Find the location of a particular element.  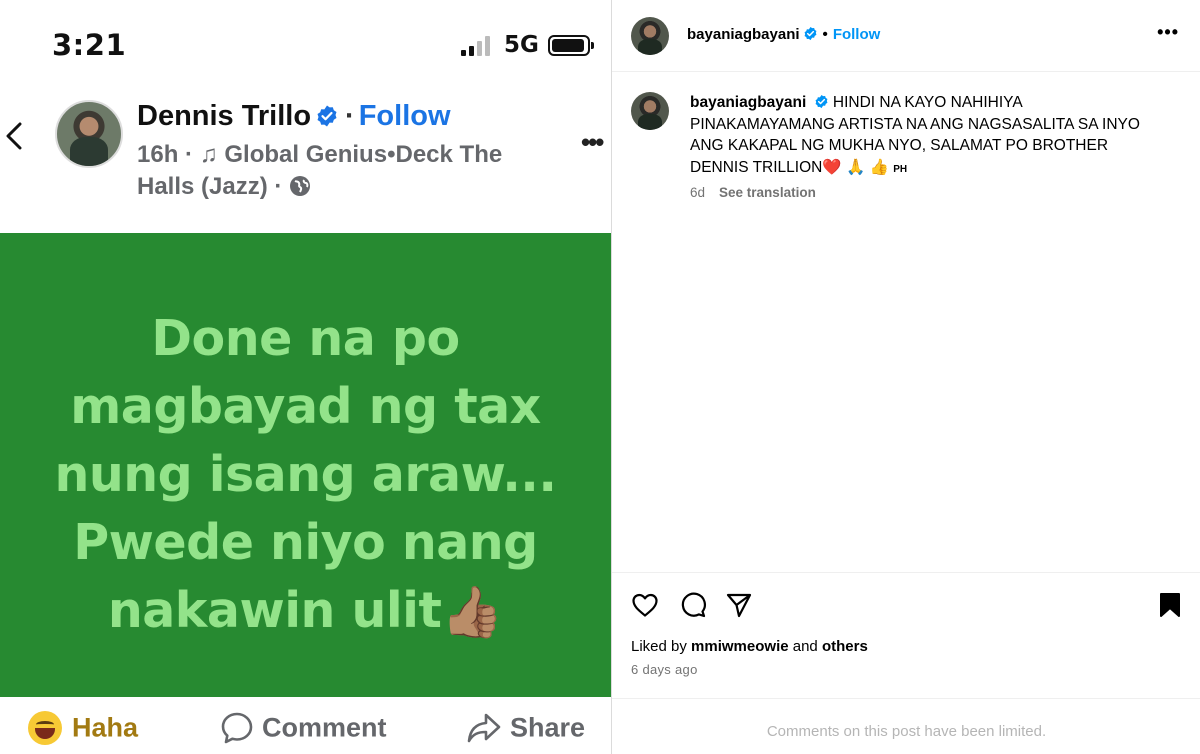

haha-reaction-button: Haha is located at coordinates (83, 728).